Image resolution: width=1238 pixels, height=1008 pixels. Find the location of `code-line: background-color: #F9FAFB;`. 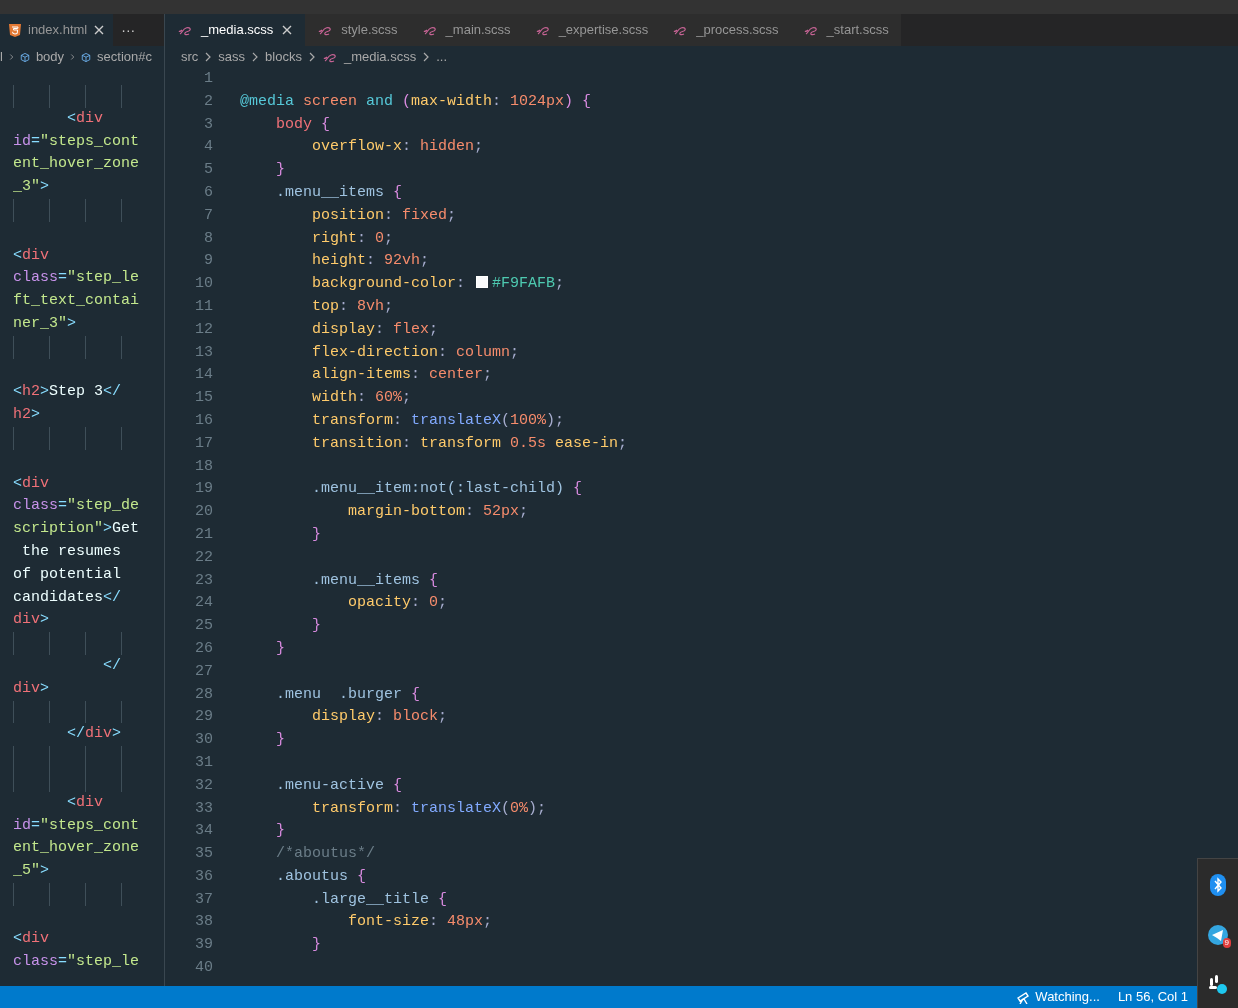

code-line: background-color: #F9FAFB; is located at coordinates (438, 284).